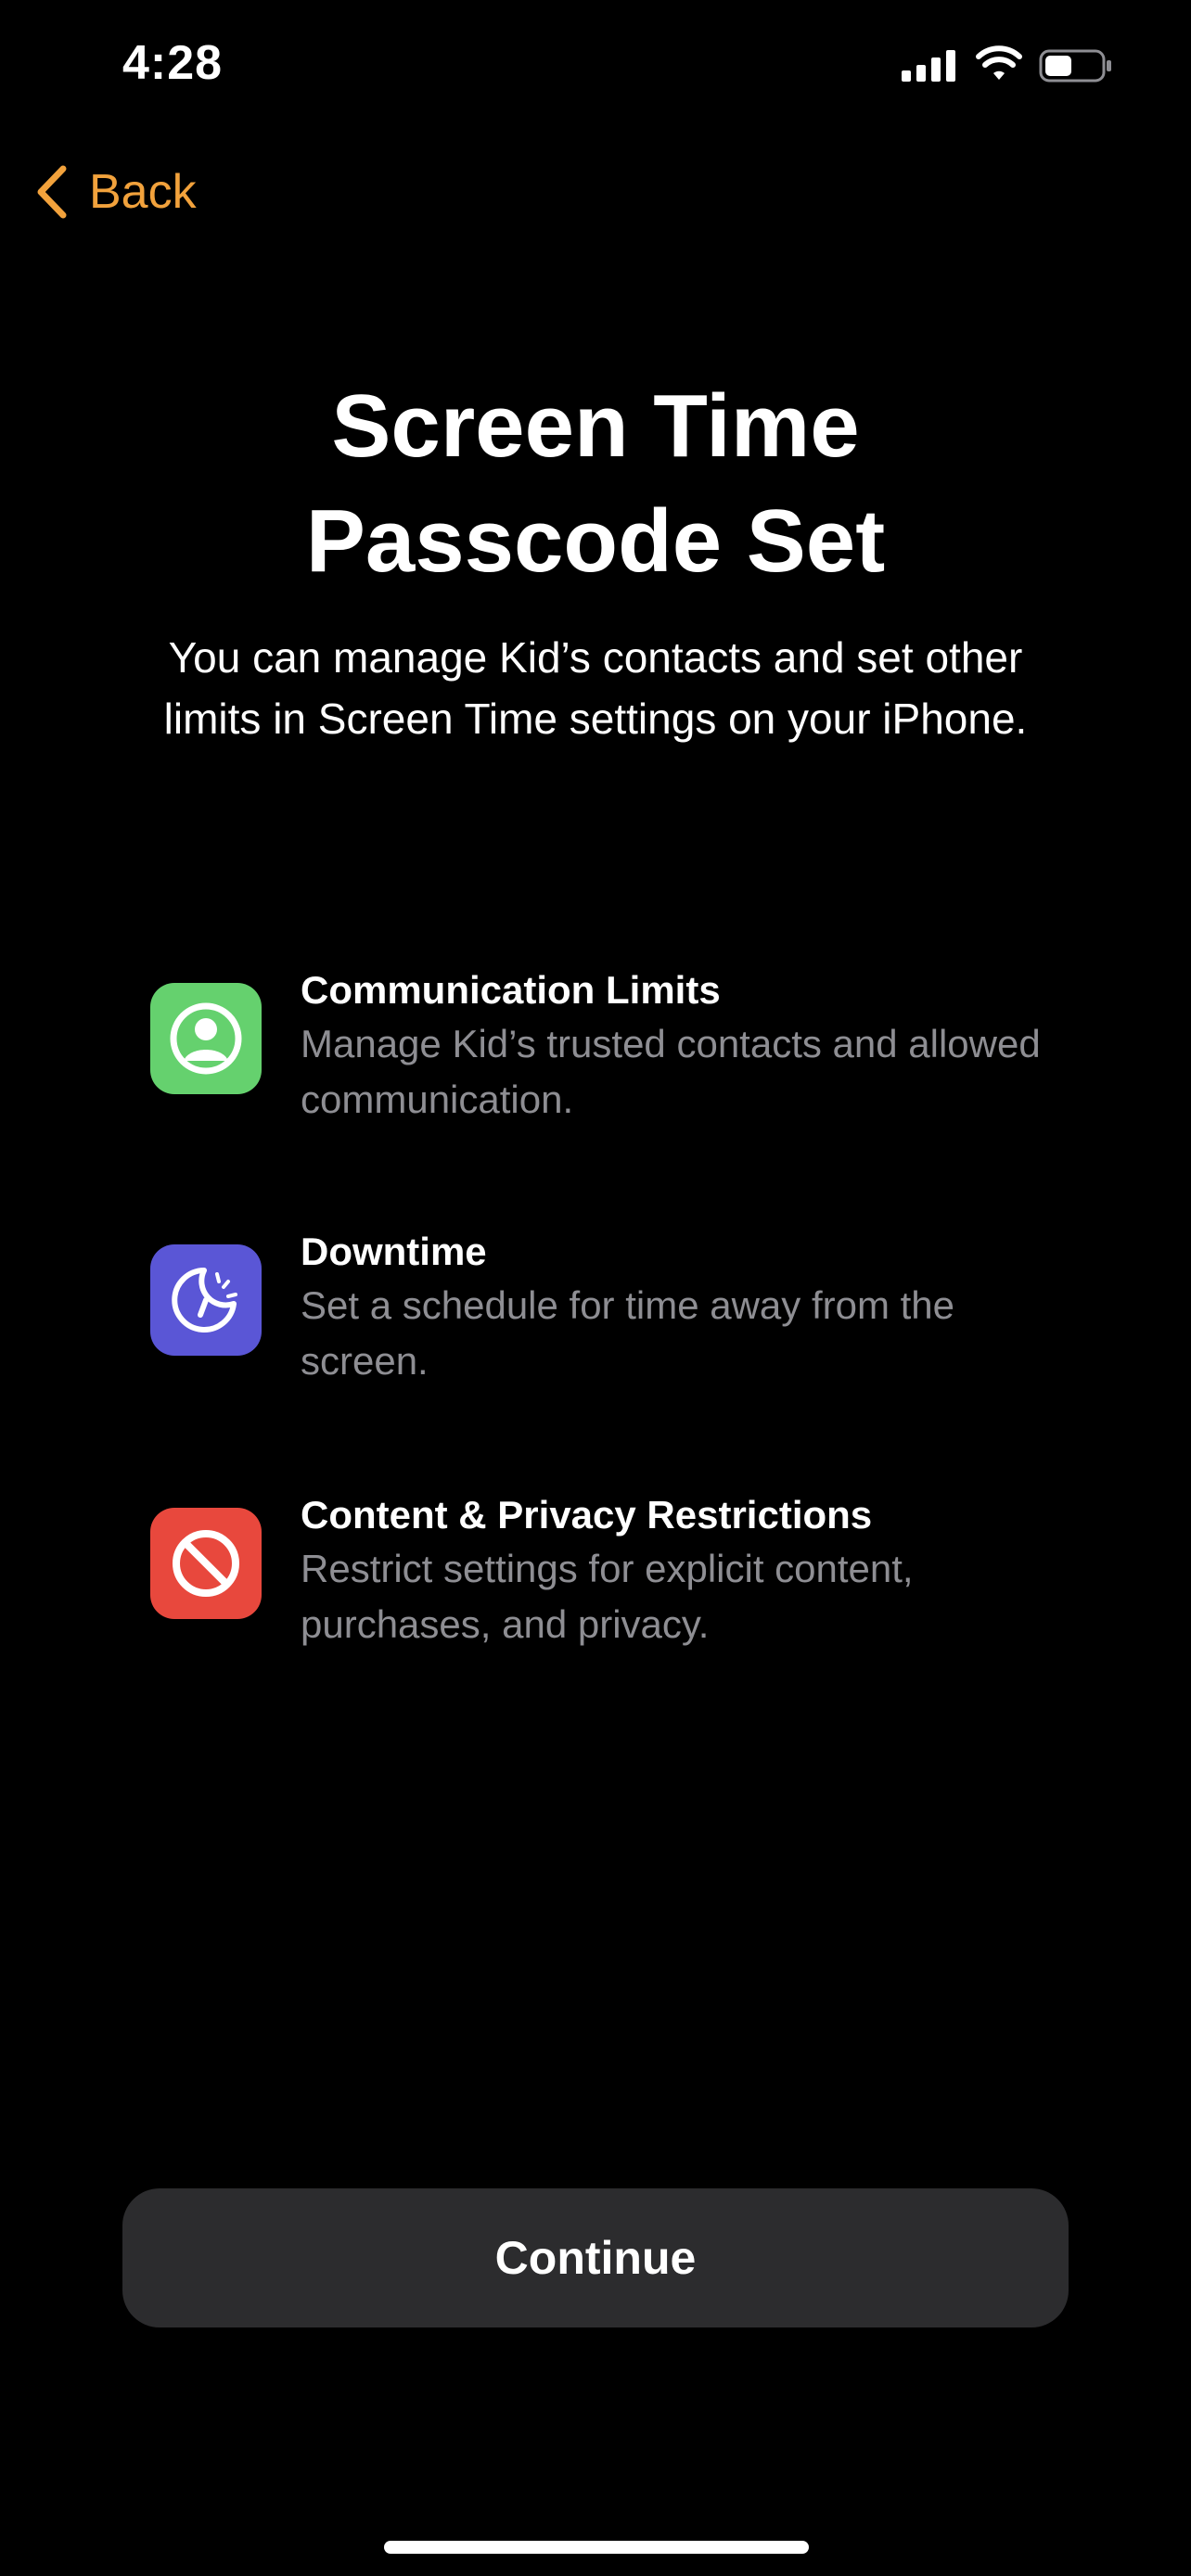 The image size is (1191, 2576). What do you see at coordinates (206, 1300) in the screenshot?
I see `downtime-moon-icon` at bounding box center [206, 1300].